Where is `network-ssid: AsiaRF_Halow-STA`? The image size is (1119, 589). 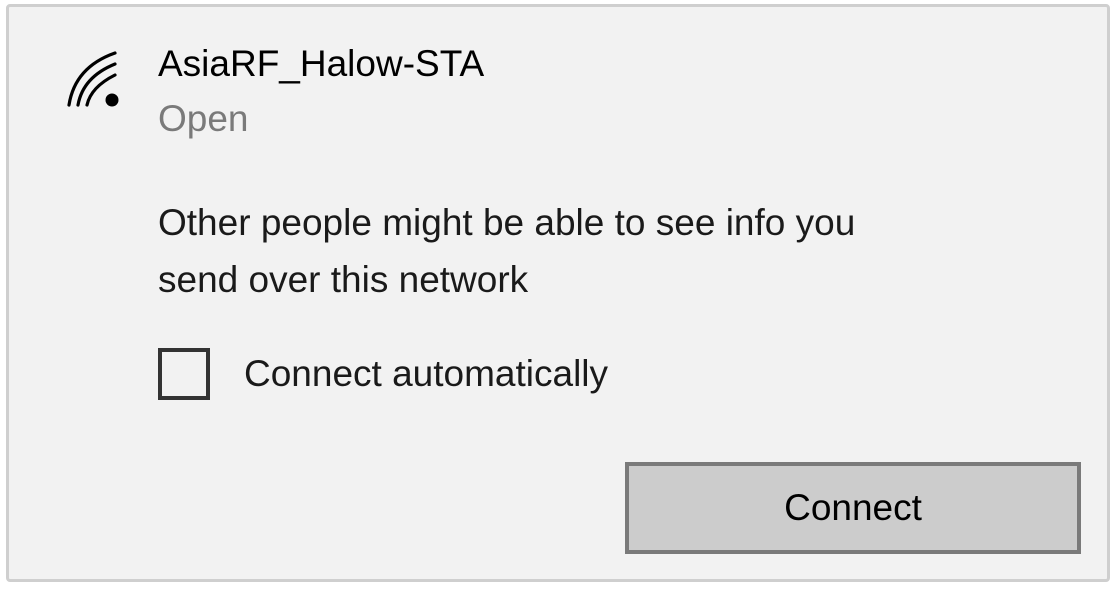 network-ssid: AsiaRF_Halow-STA is located at coordinates (321, 63).